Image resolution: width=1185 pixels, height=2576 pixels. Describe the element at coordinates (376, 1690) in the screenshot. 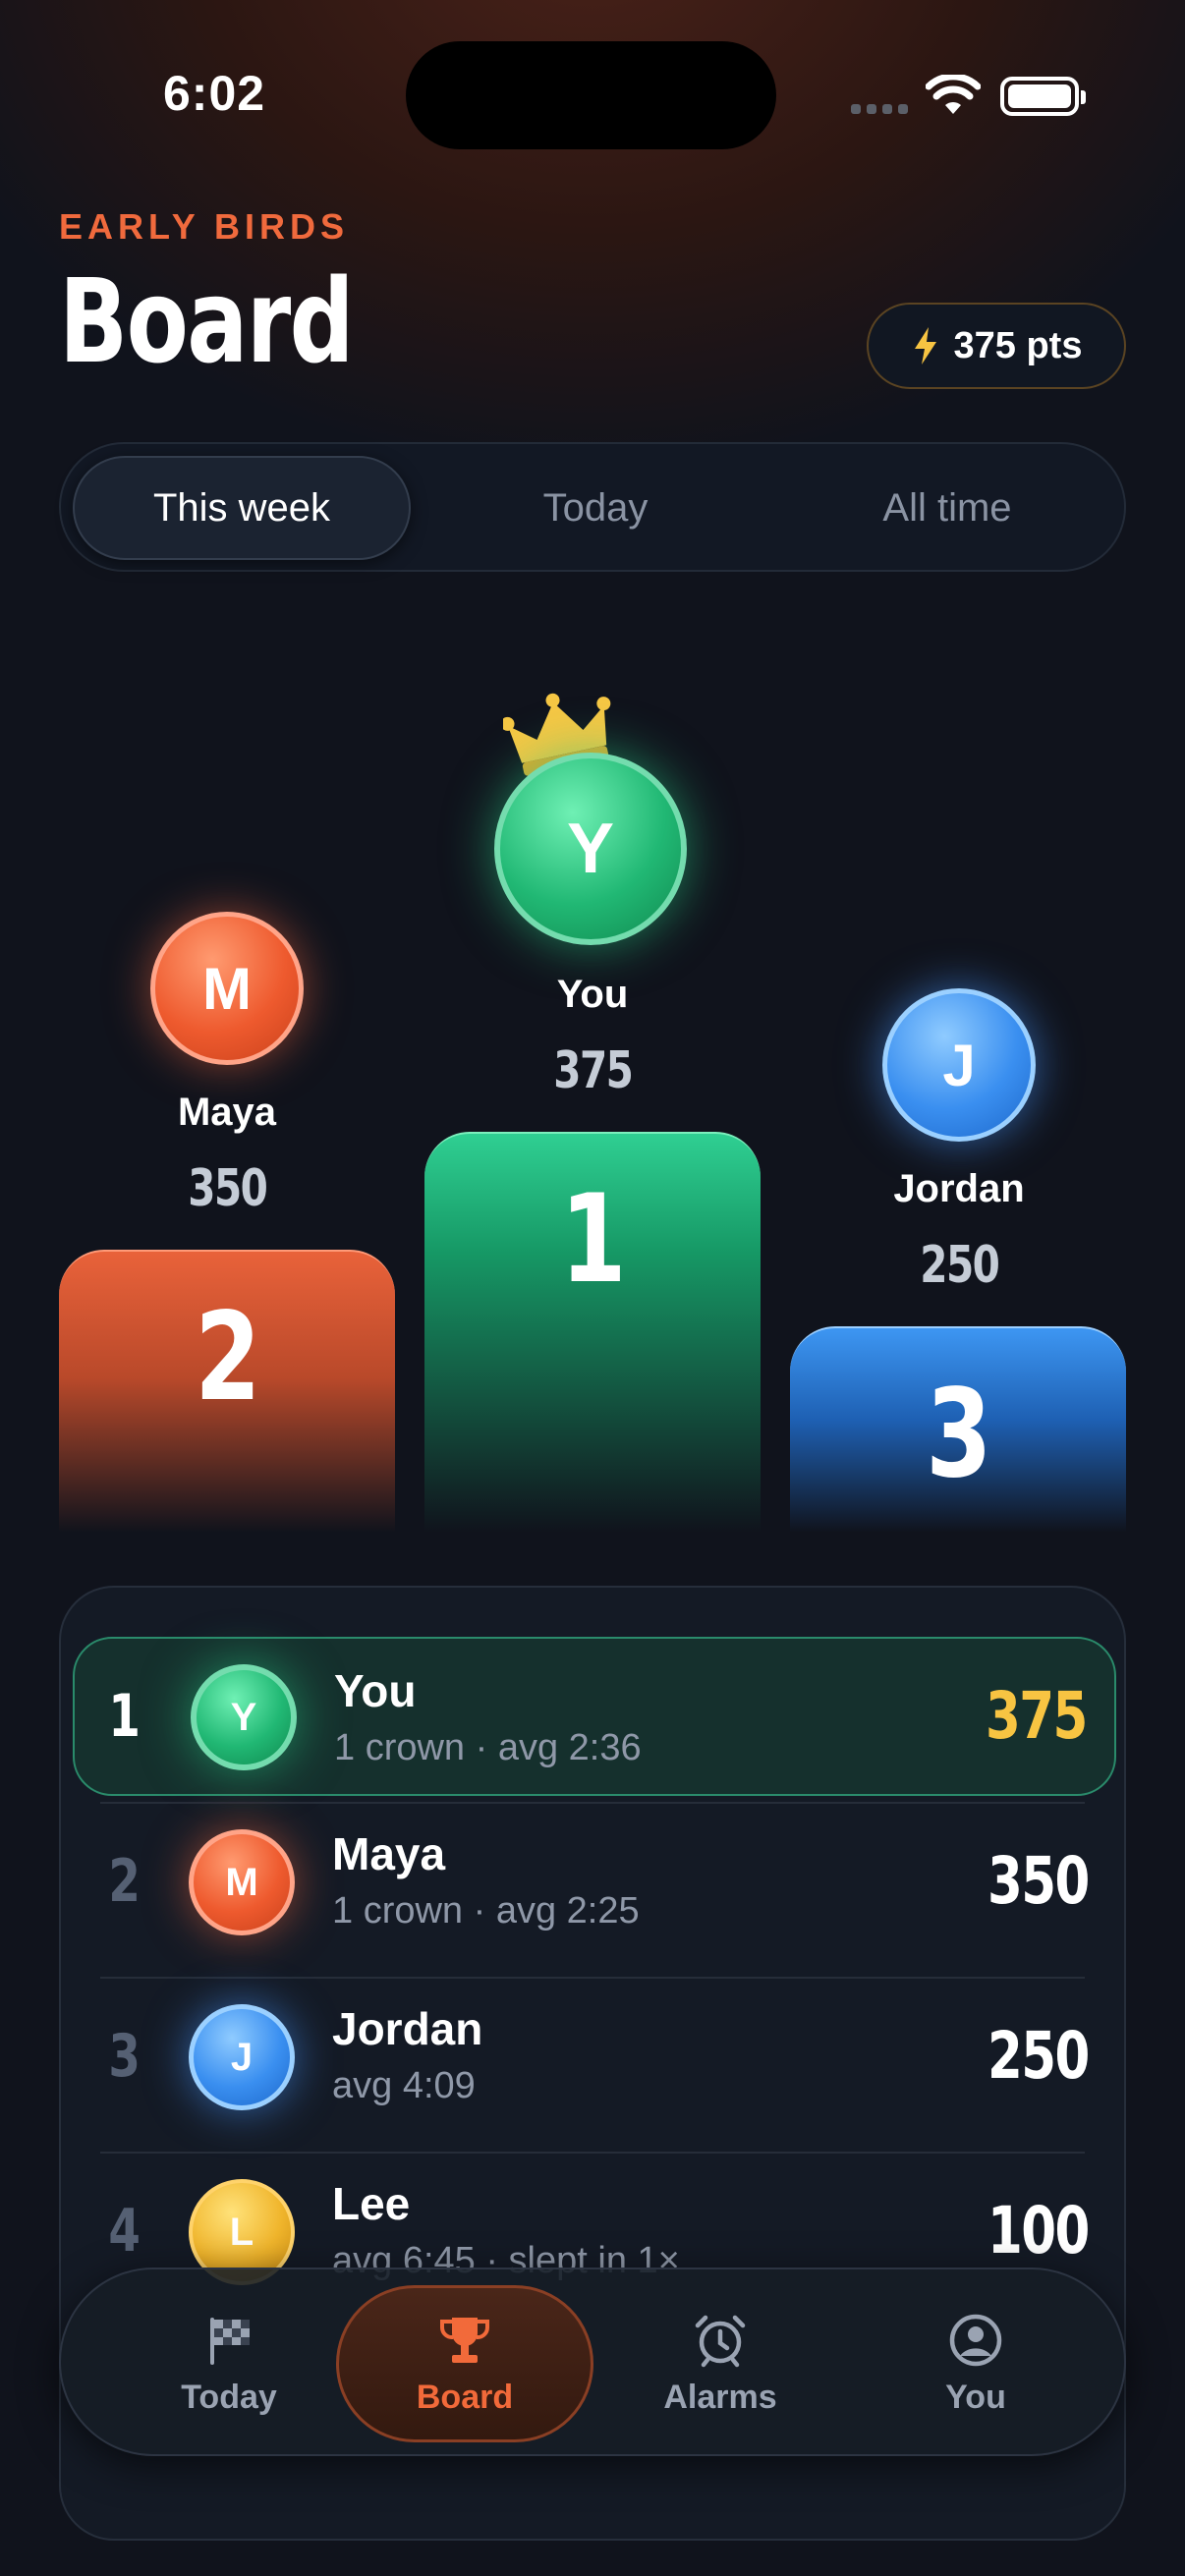

I see `row-name: You` at that location.